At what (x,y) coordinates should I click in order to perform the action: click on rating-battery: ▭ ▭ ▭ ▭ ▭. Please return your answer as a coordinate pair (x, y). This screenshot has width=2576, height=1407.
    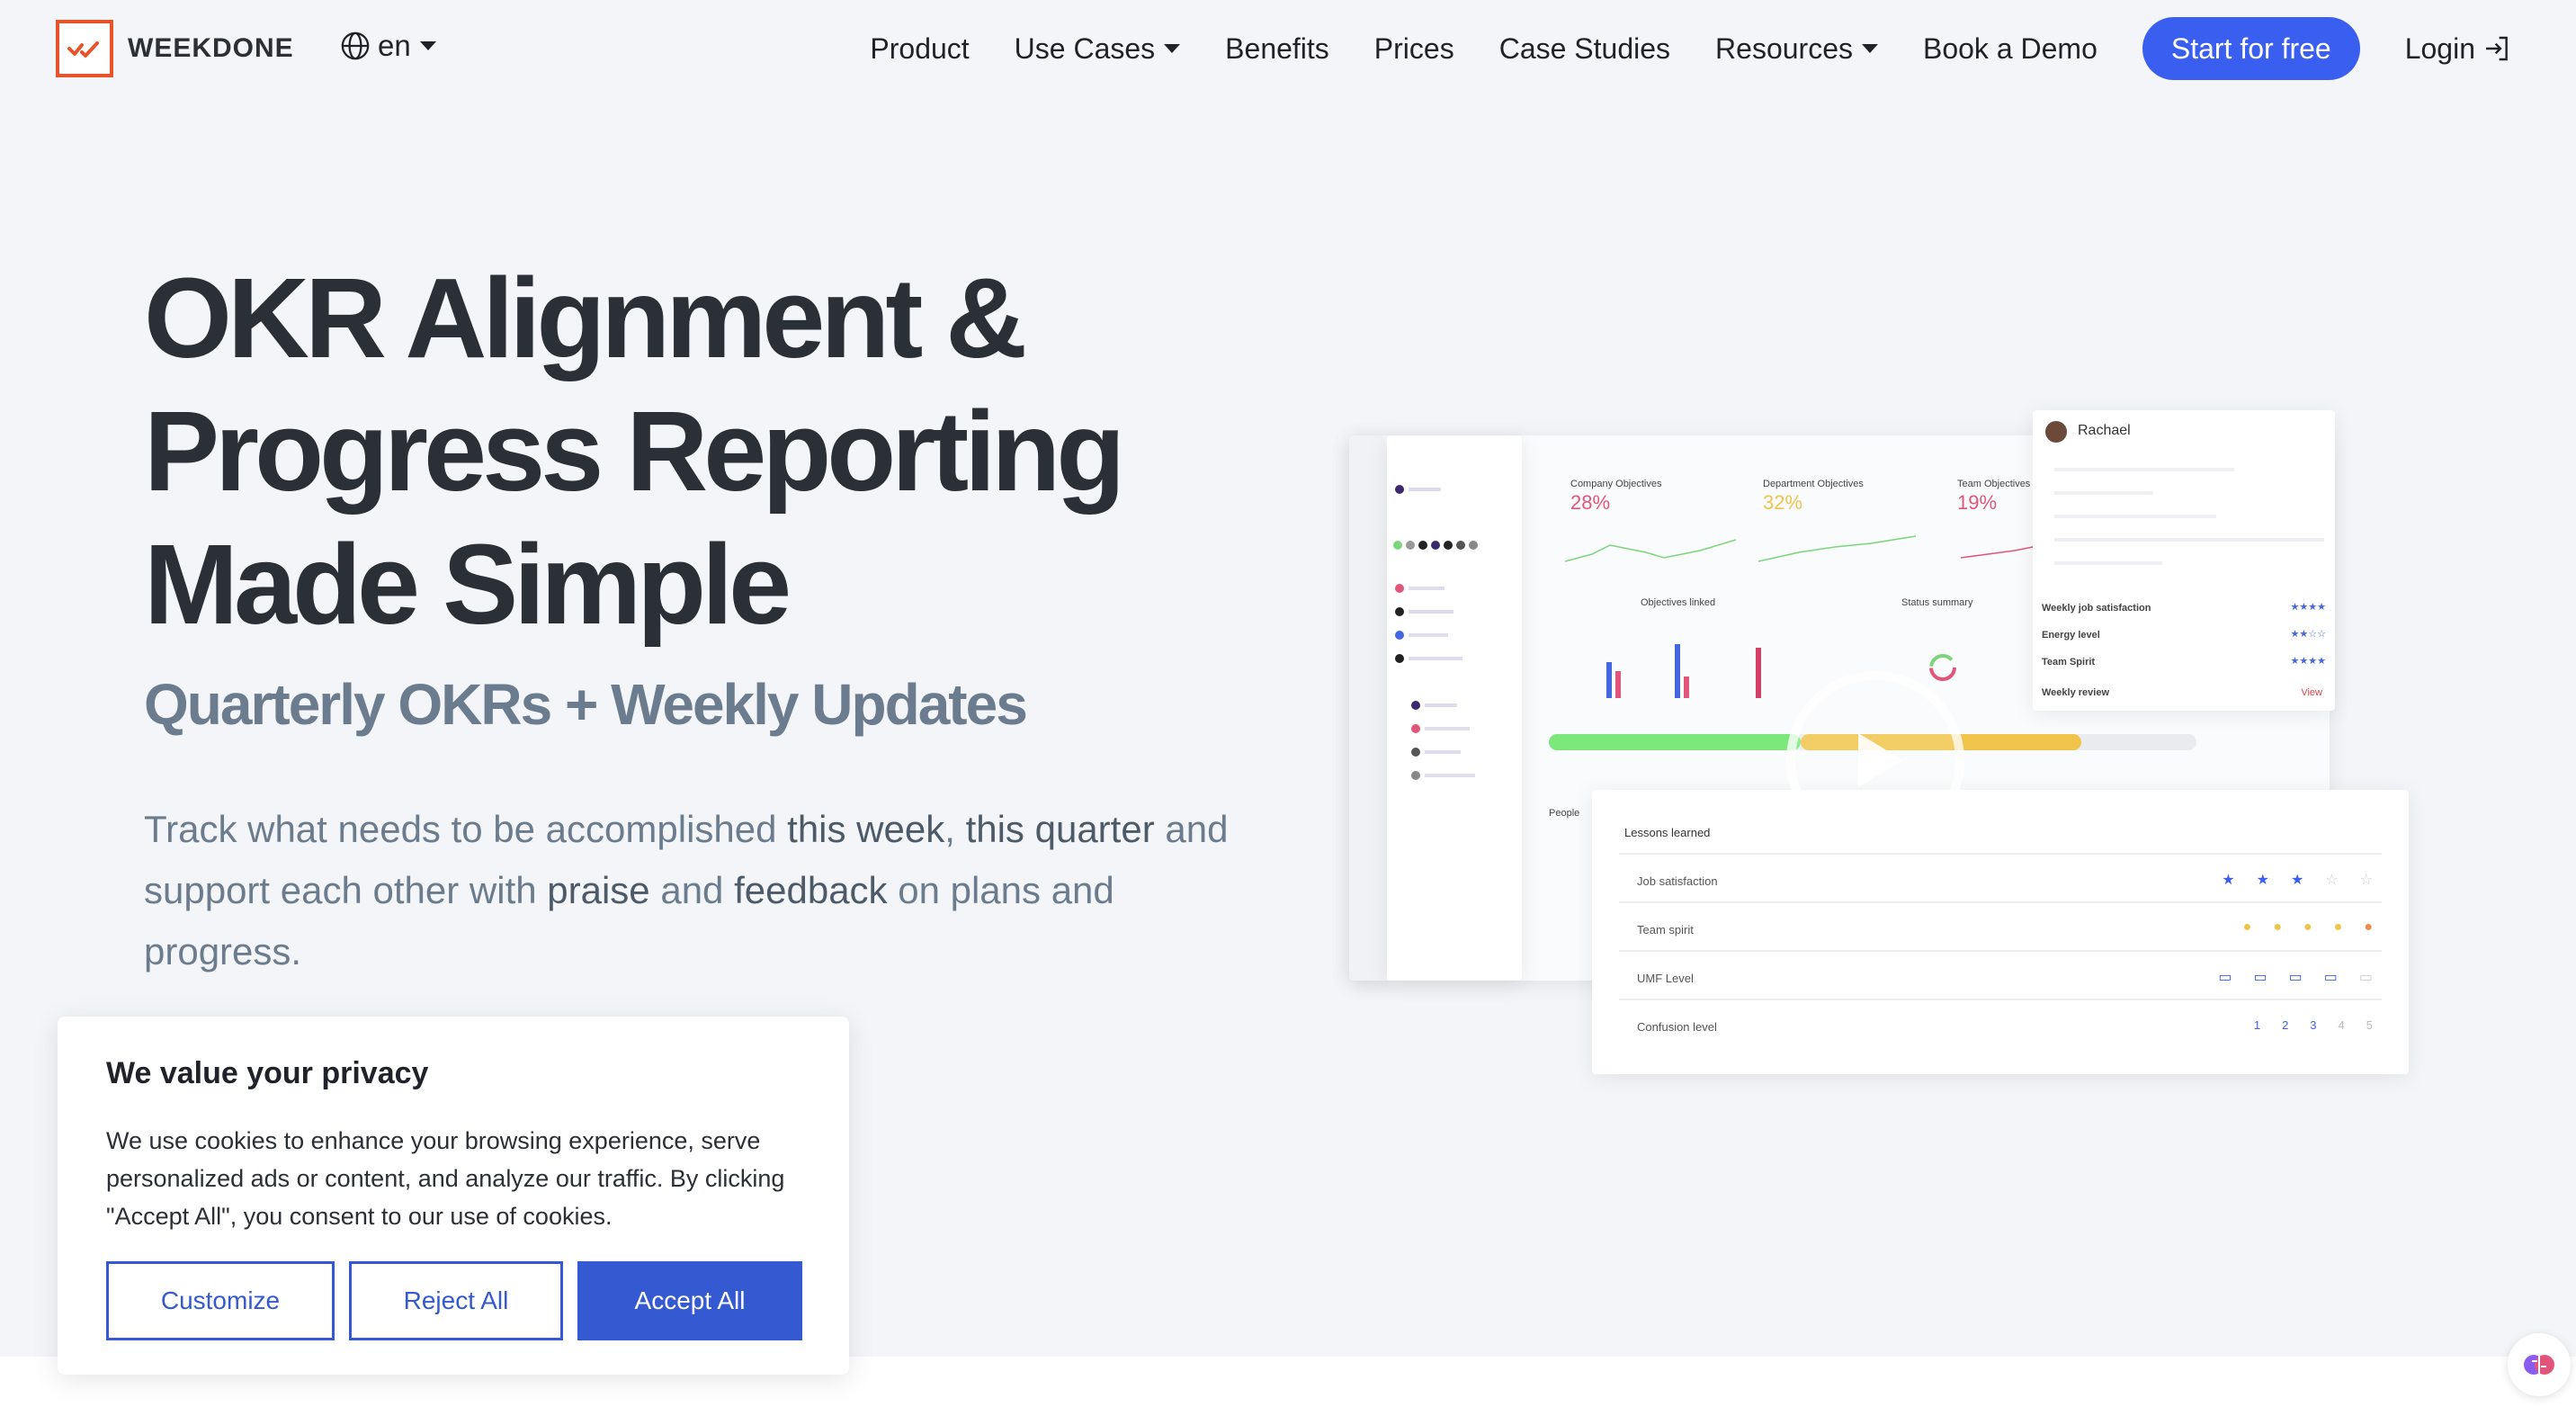
    Looking at the image, I should click on (2295, 977).